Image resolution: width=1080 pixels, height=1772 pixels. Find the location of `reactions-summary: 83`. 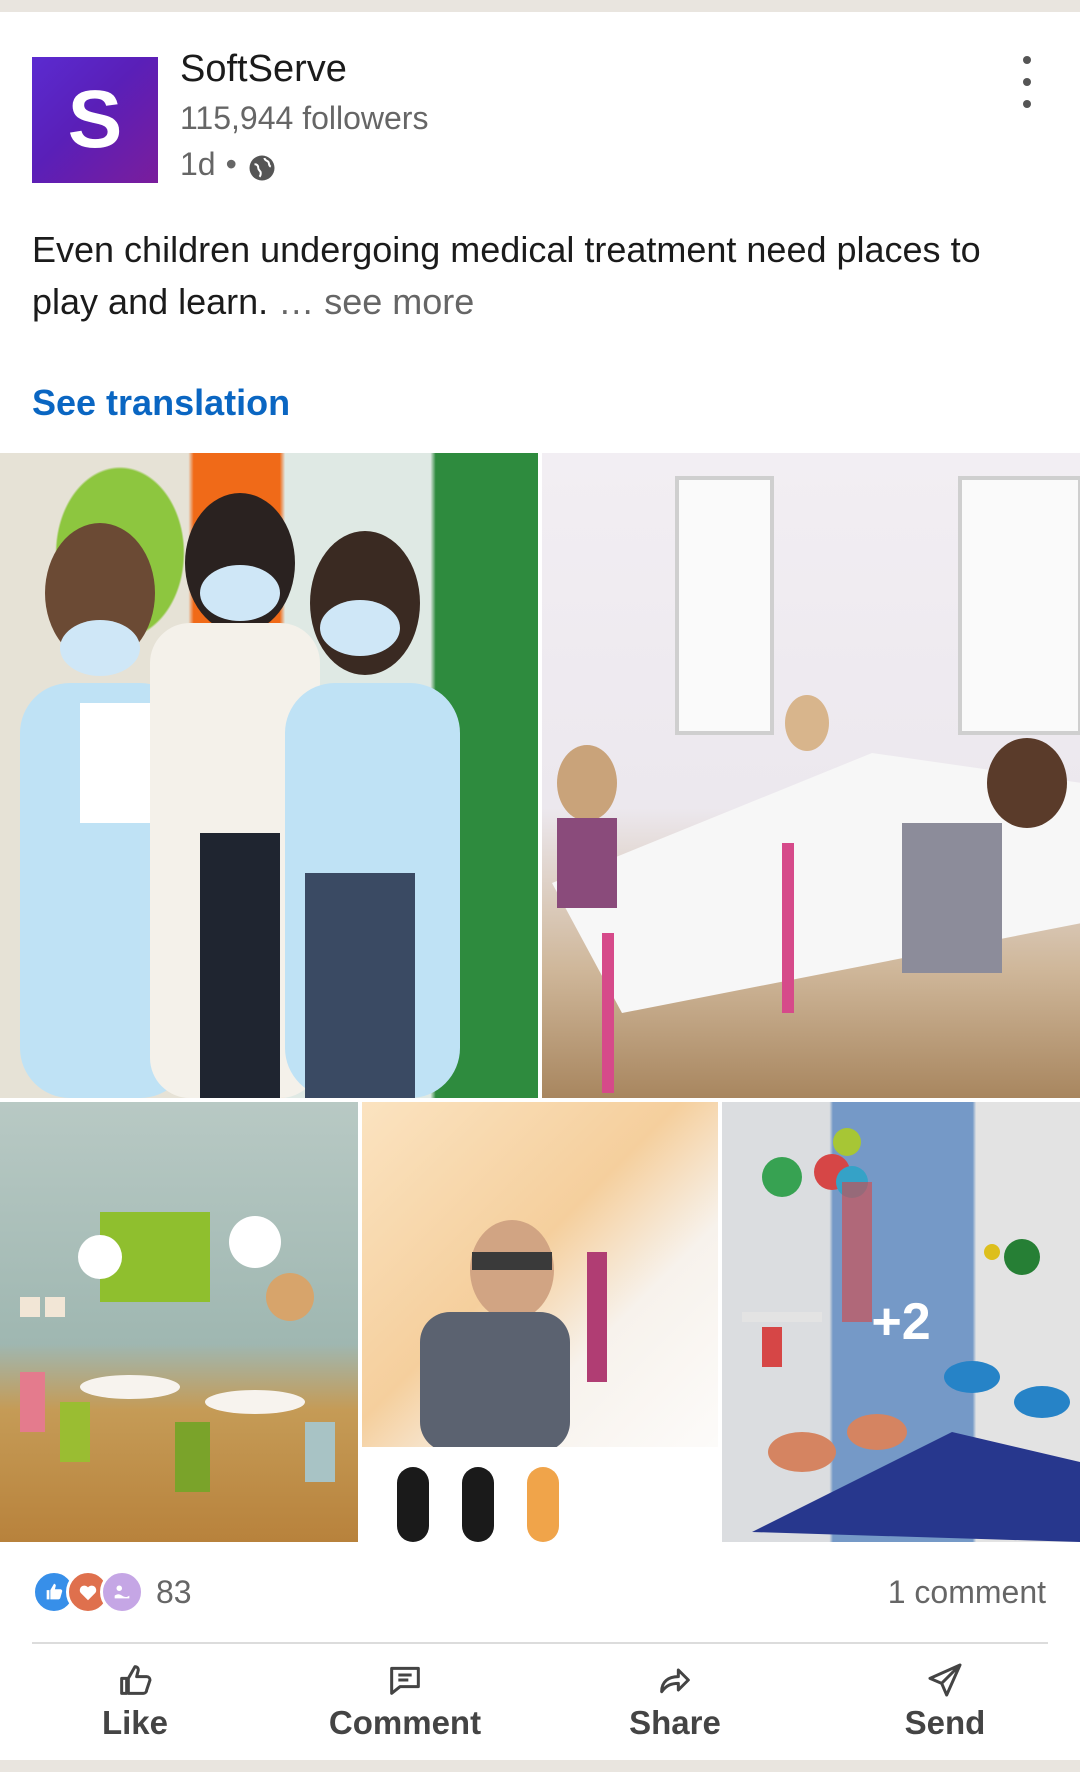

reactions-summary: 83 is located at coordinates (112, 1592).